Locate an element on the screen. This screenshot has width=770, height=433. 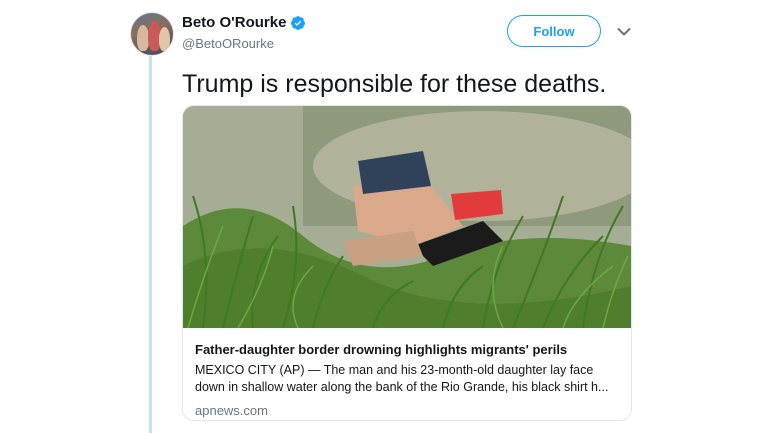
tweet-text: Trump is responsible for these deaths. is located at coordinates (394, 84).